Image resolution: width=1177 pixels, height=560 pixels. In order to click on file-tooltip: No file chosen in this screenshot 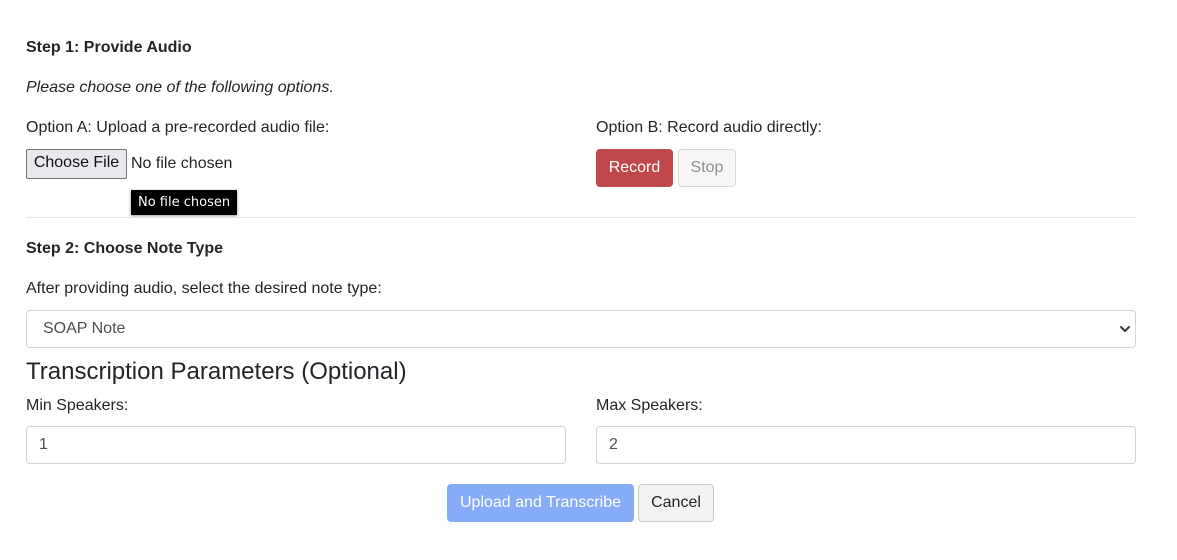, I will do `click(184, 202)`.